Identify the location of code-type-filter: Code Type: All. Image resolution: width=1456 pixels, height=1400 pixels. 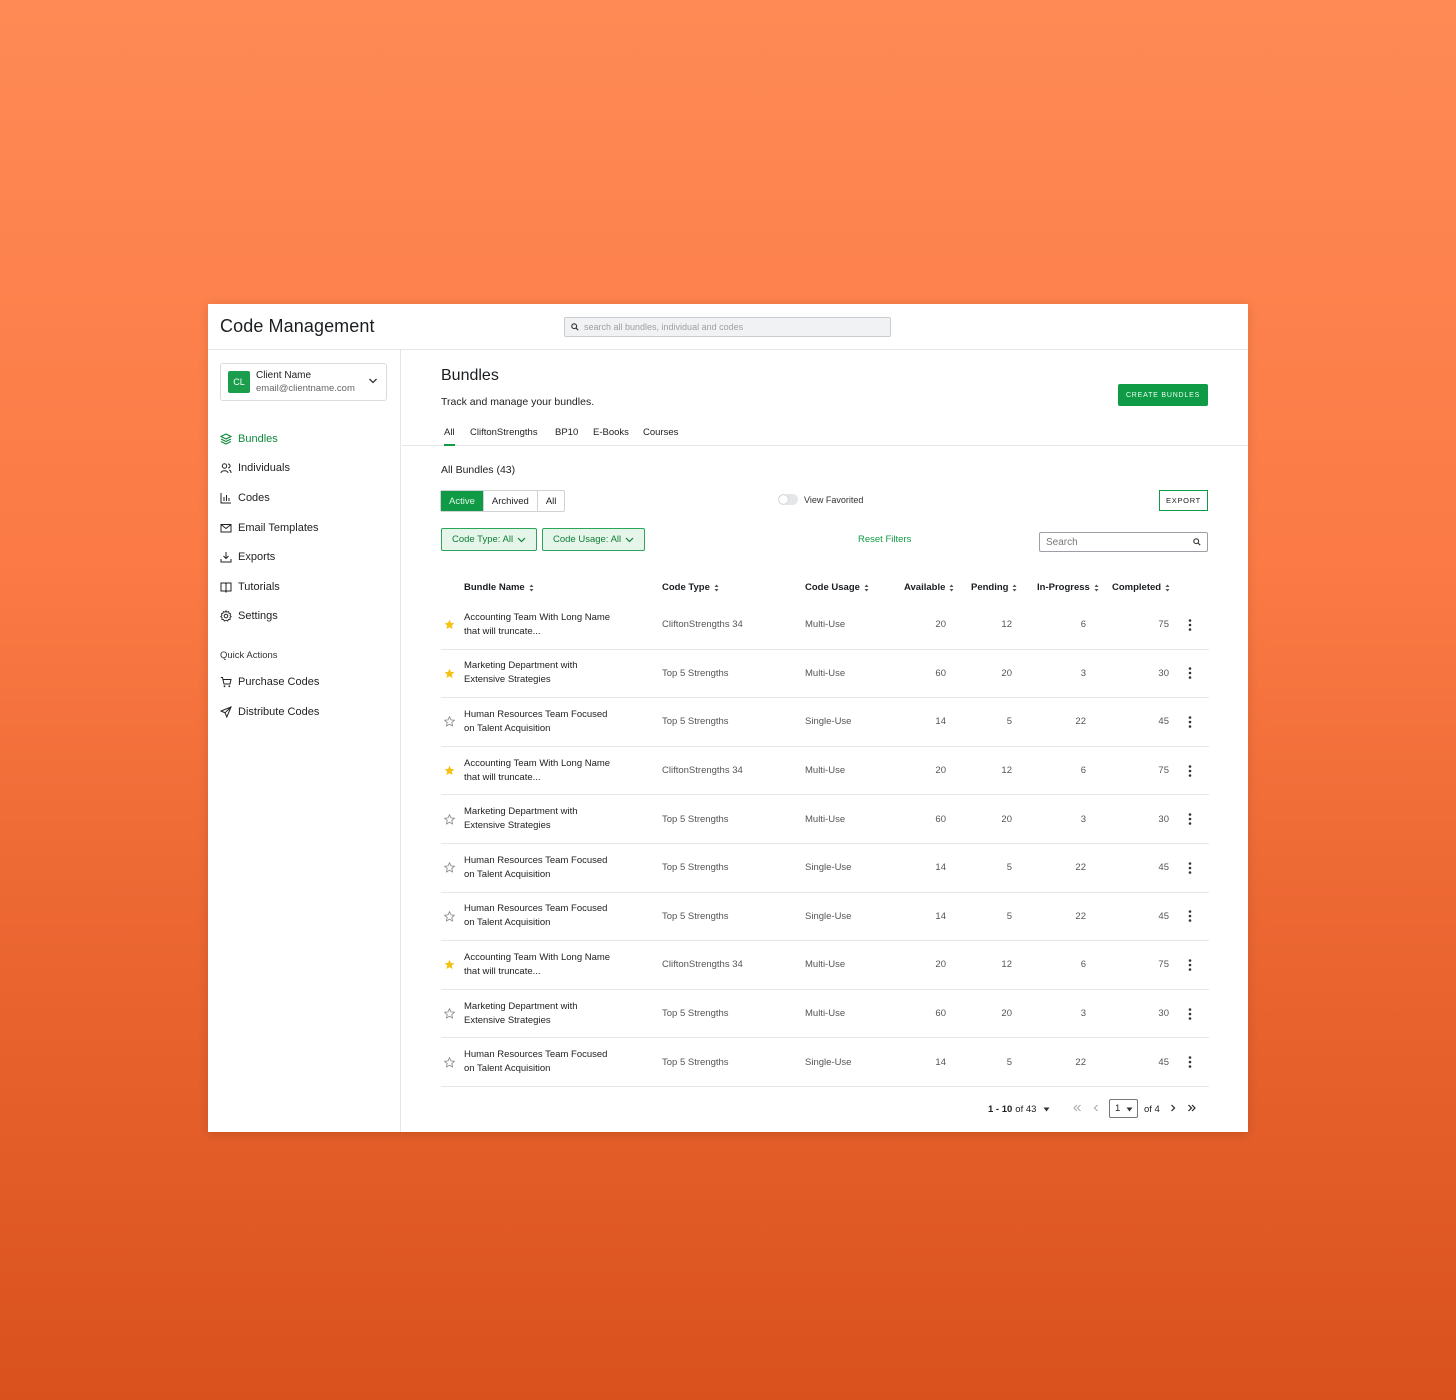
(489, 539).